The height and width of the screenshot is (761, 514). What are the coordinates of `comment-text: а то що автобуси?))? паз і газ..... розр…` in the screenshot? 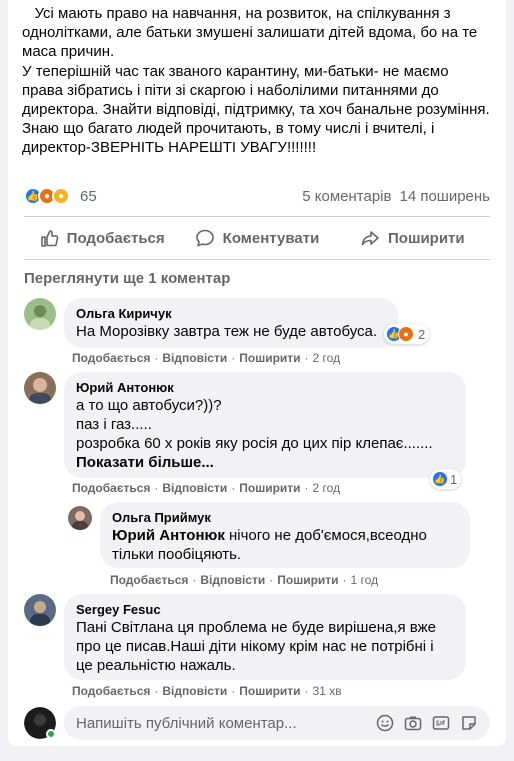 It's located at (254, 424).